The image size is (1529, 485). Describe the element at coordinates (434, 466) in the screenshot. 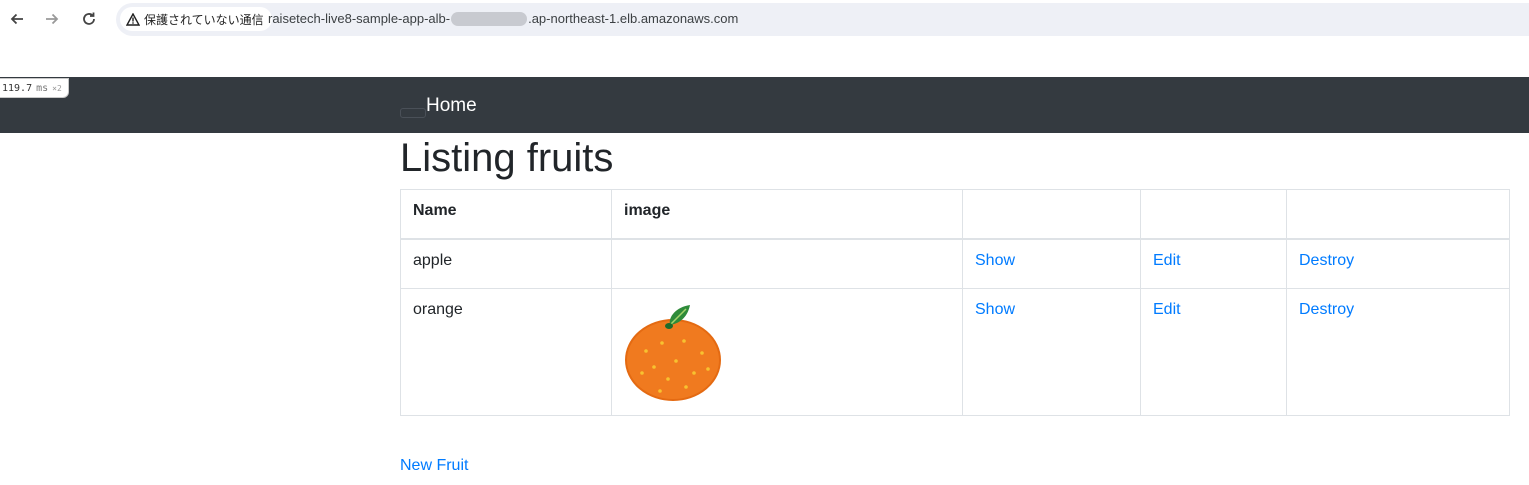

I see `new-fruit-link: New Fruit` at that location.